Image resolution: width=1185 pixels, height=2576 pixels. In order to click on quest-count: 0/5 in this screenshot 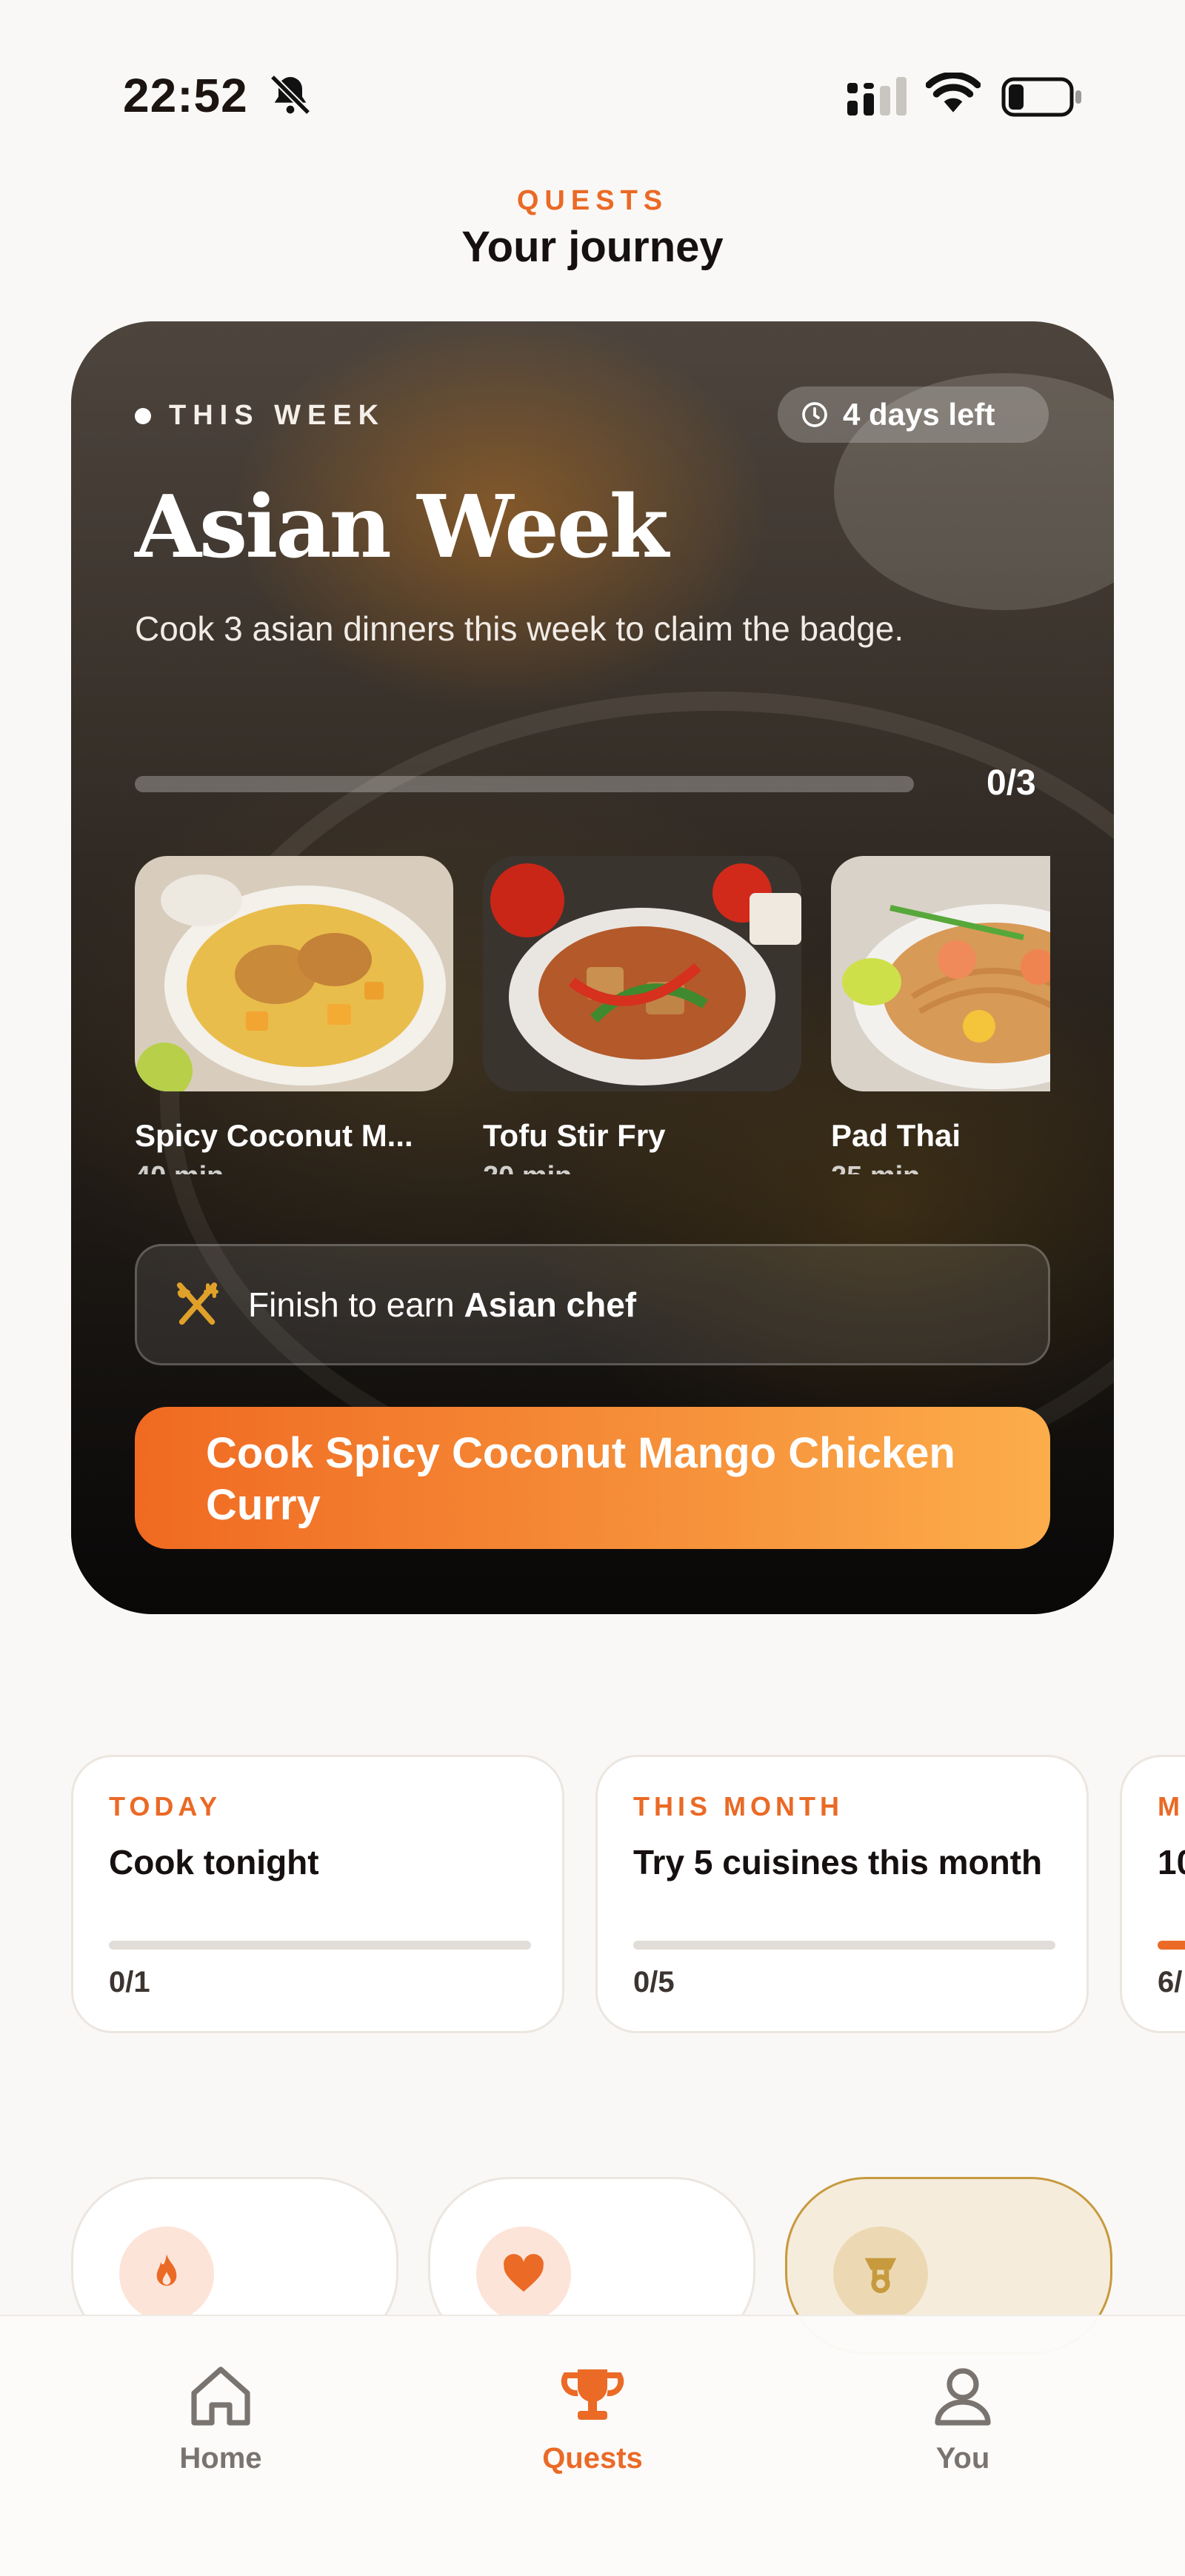, I will do `click(654, 1982)`.